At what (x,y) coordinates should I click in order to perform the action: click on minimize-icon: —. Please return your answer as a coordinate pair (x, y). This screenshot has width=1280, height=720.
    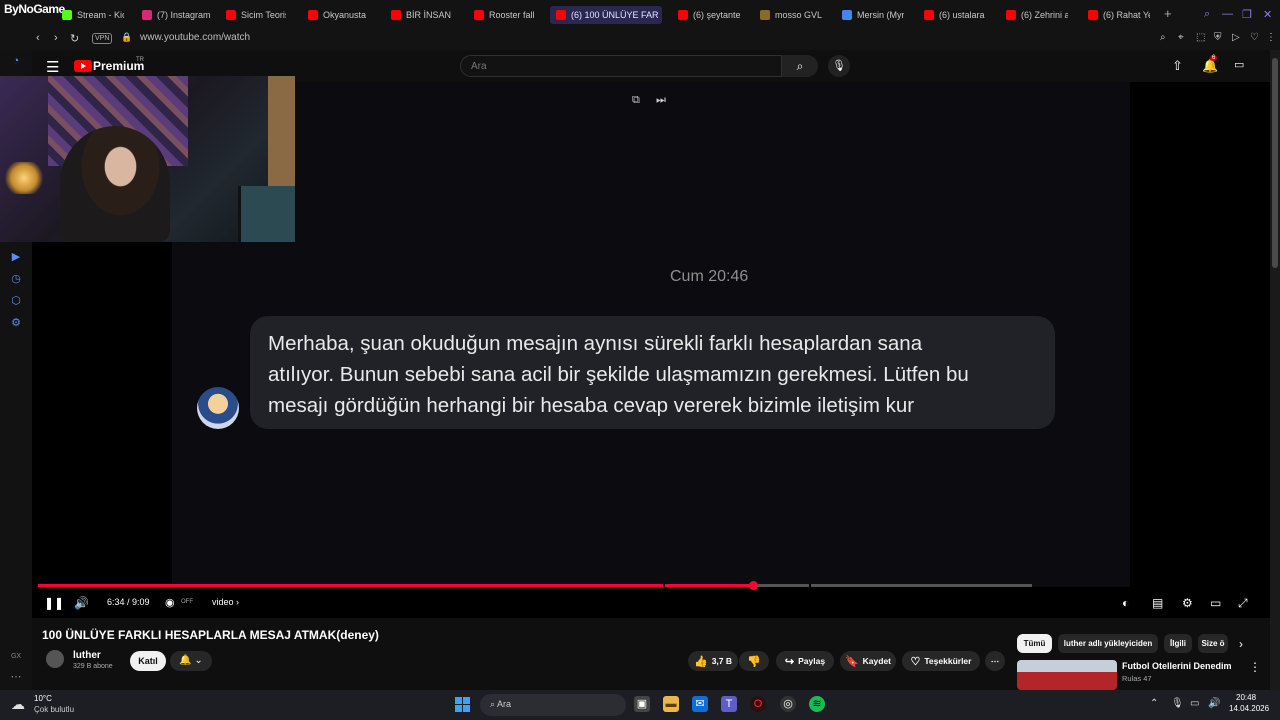
    Looking at the image, I should click on (1227, 14).